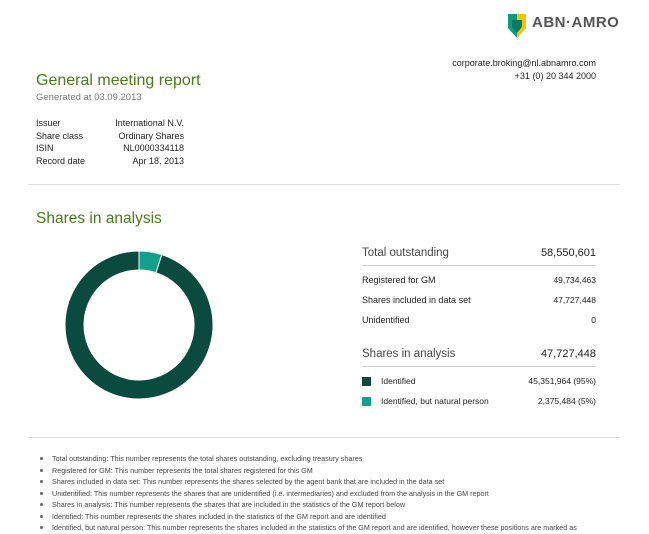 This screenshot has width=649, height=534. Describe the element at coordinates (151, 135) in the screenshot. I see `info-value: Ordinary Shares` at that location.